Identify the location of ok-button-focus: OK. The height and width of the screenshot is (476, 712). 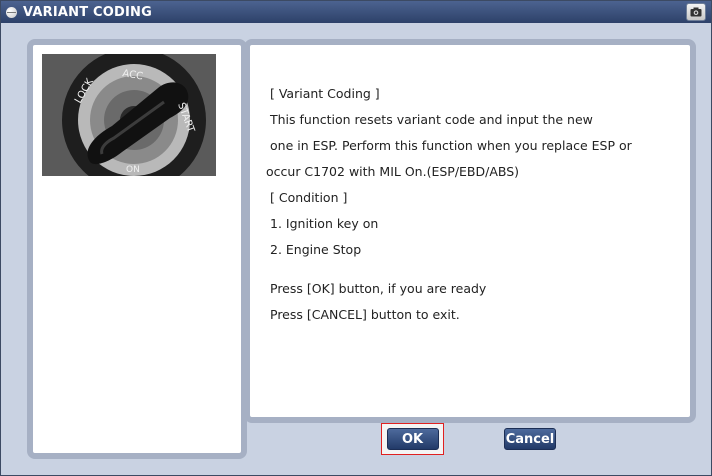
(412, 439).